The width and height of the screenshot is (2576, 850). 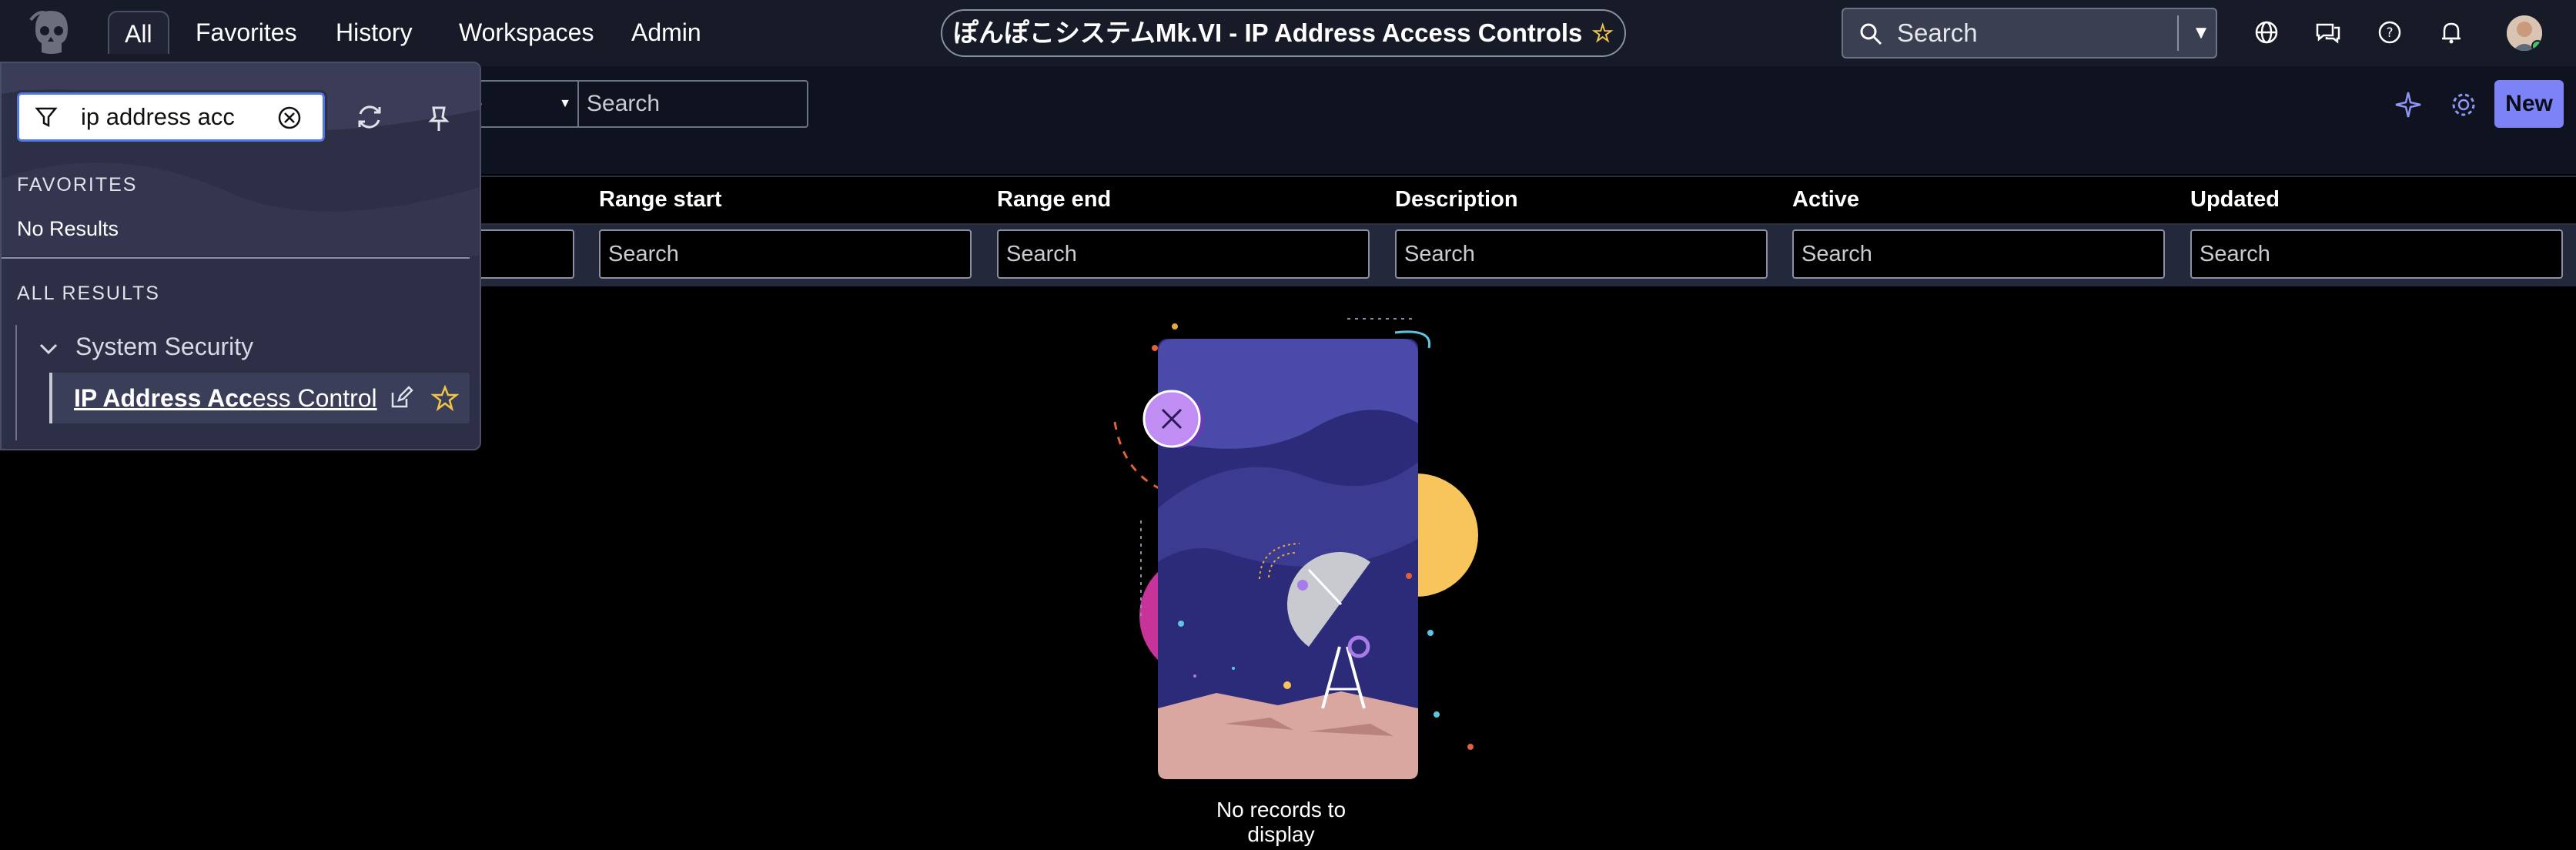 I want to click on filter-icon, so click(x=46, y=117).